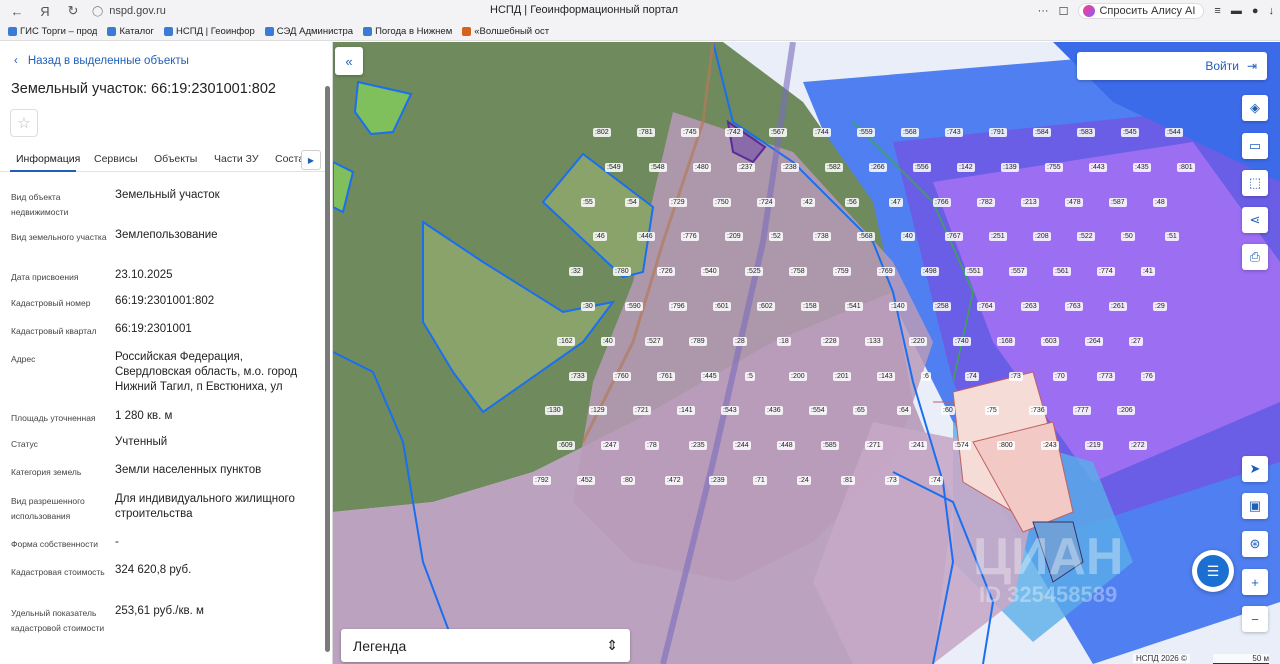  I want to click on alice-icon, so click(1089, 11).